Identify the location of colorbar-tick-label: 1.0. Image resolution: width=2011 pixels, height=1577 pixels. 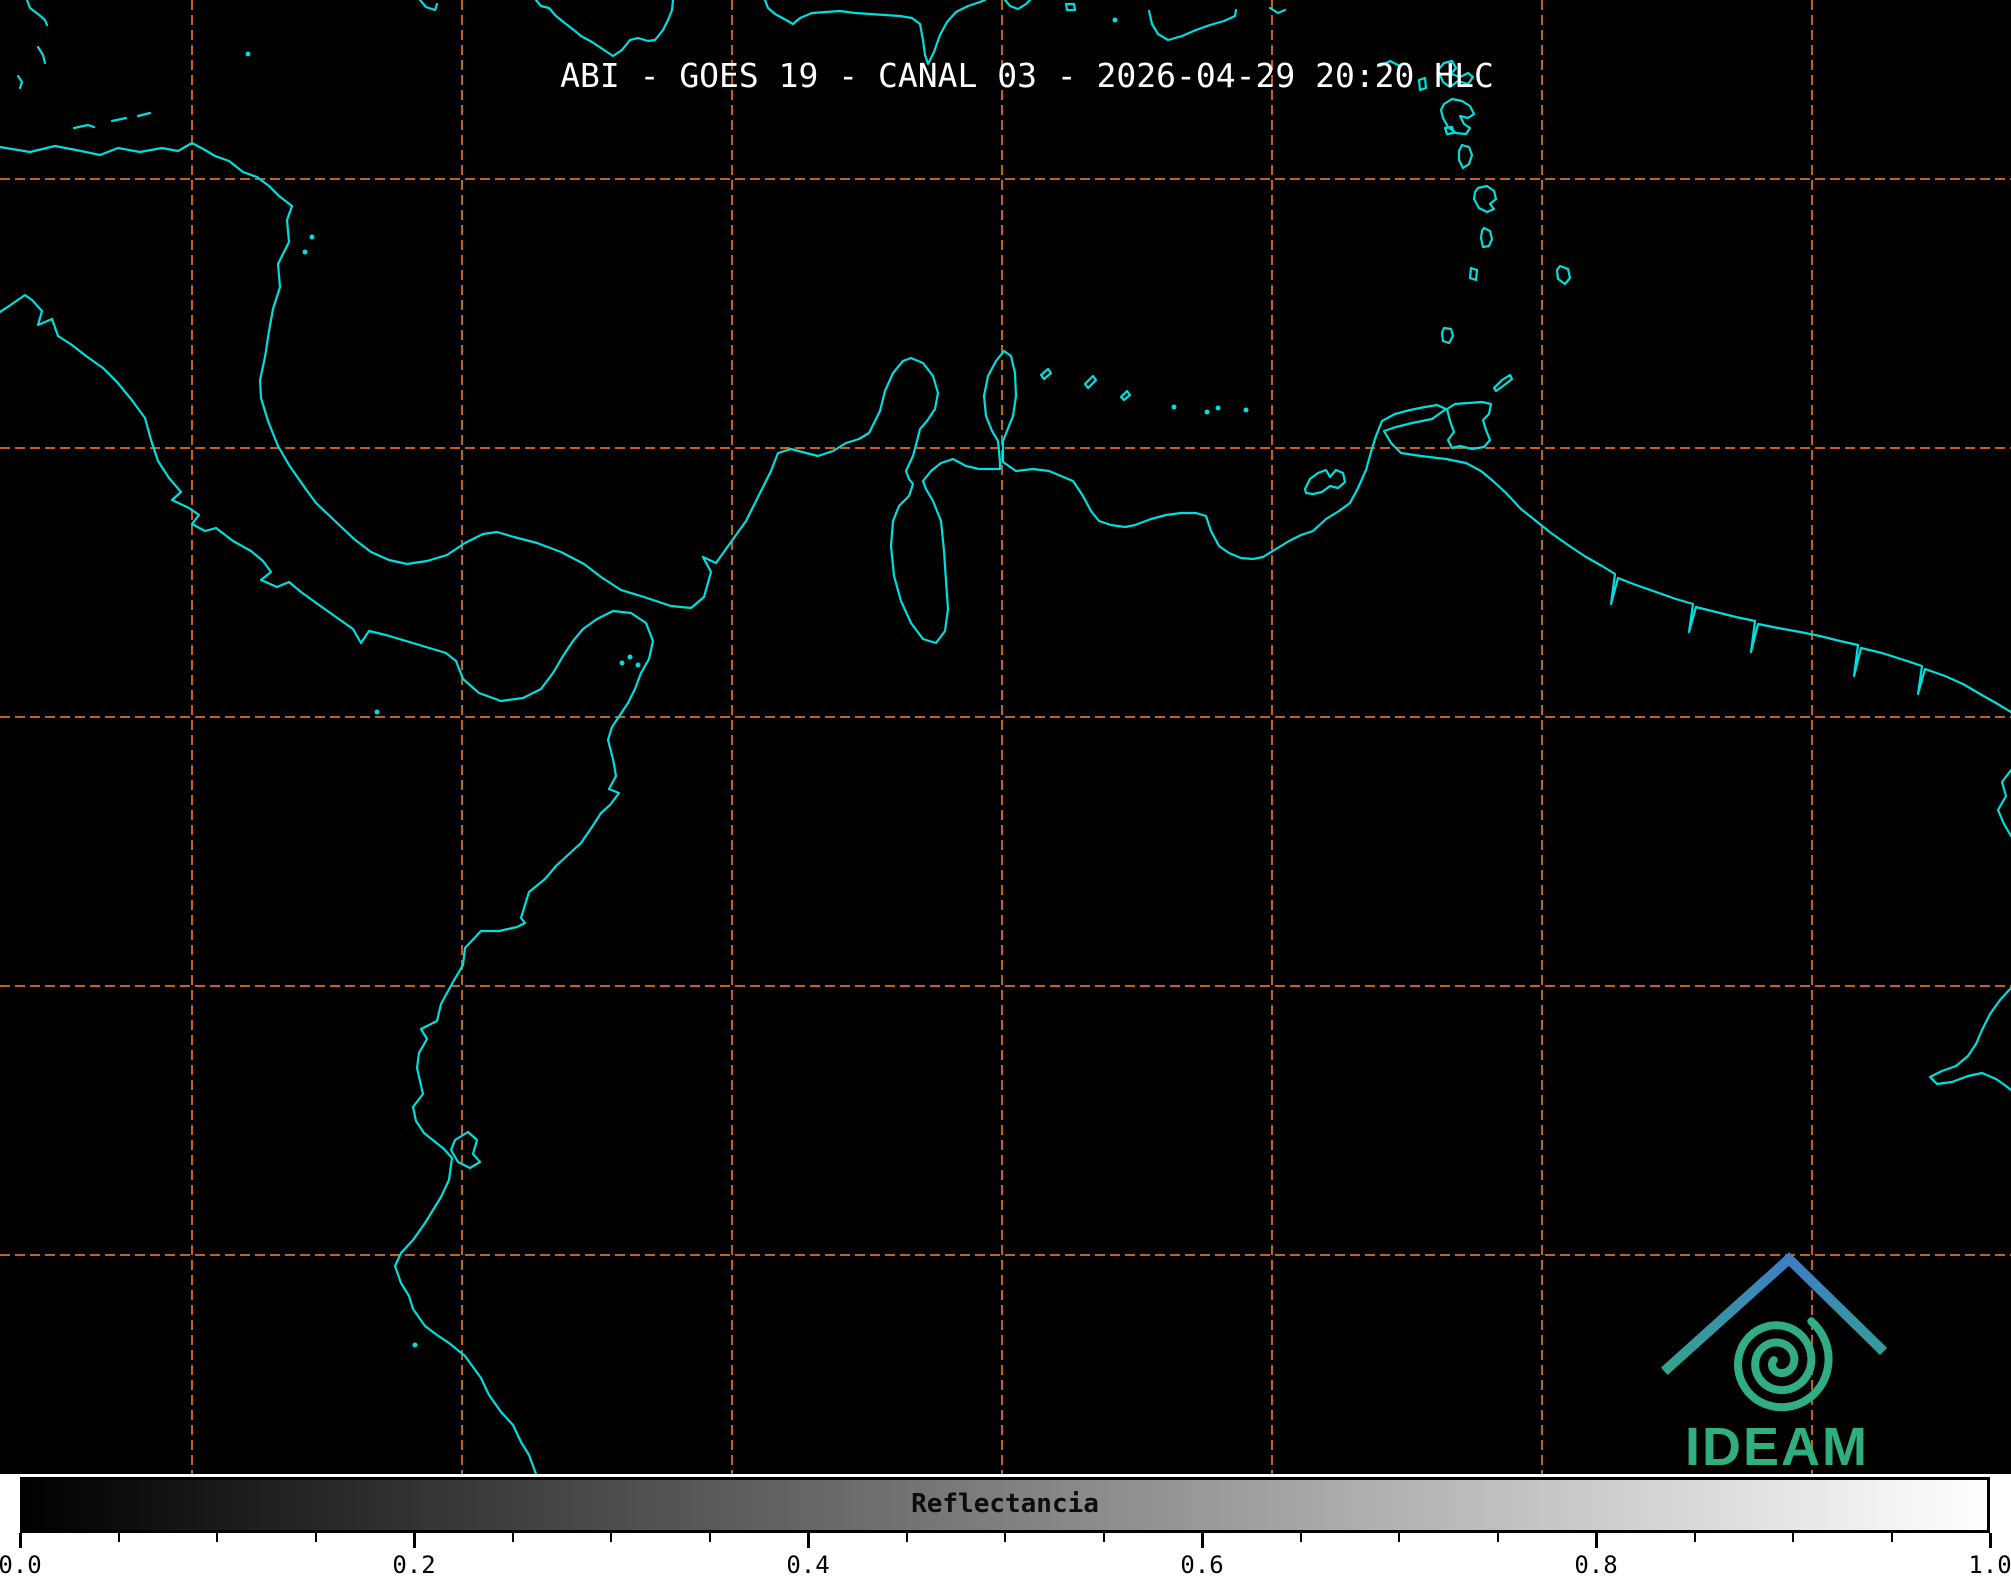
(1989, 1564).